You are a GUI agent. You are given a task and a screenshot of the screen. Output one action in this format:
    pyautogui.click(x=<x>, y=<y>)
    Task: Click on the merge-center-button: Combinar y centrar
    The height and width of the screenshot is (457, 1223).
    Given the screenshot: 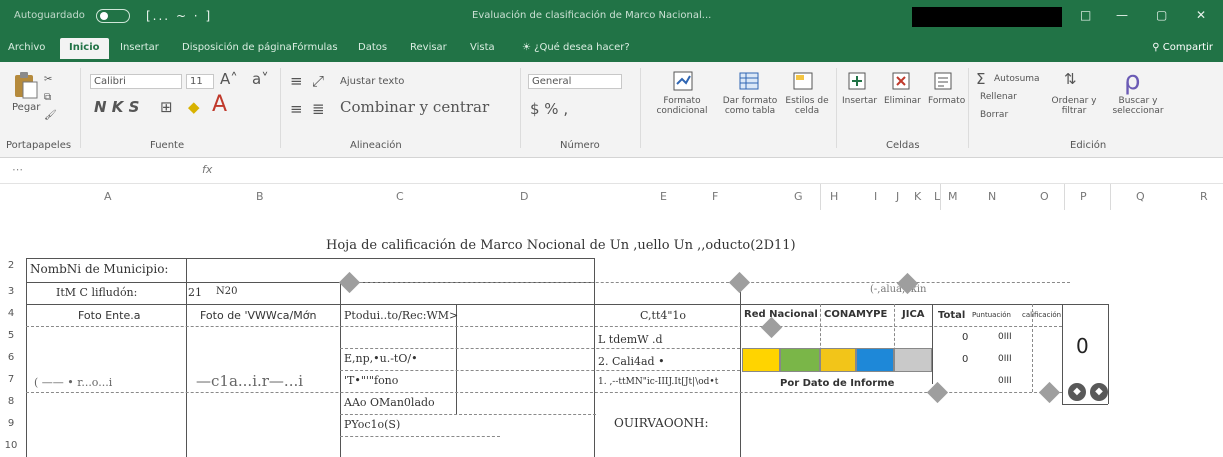 What is the action you would take?
    pyautogui.click(x=414, y=107)
    